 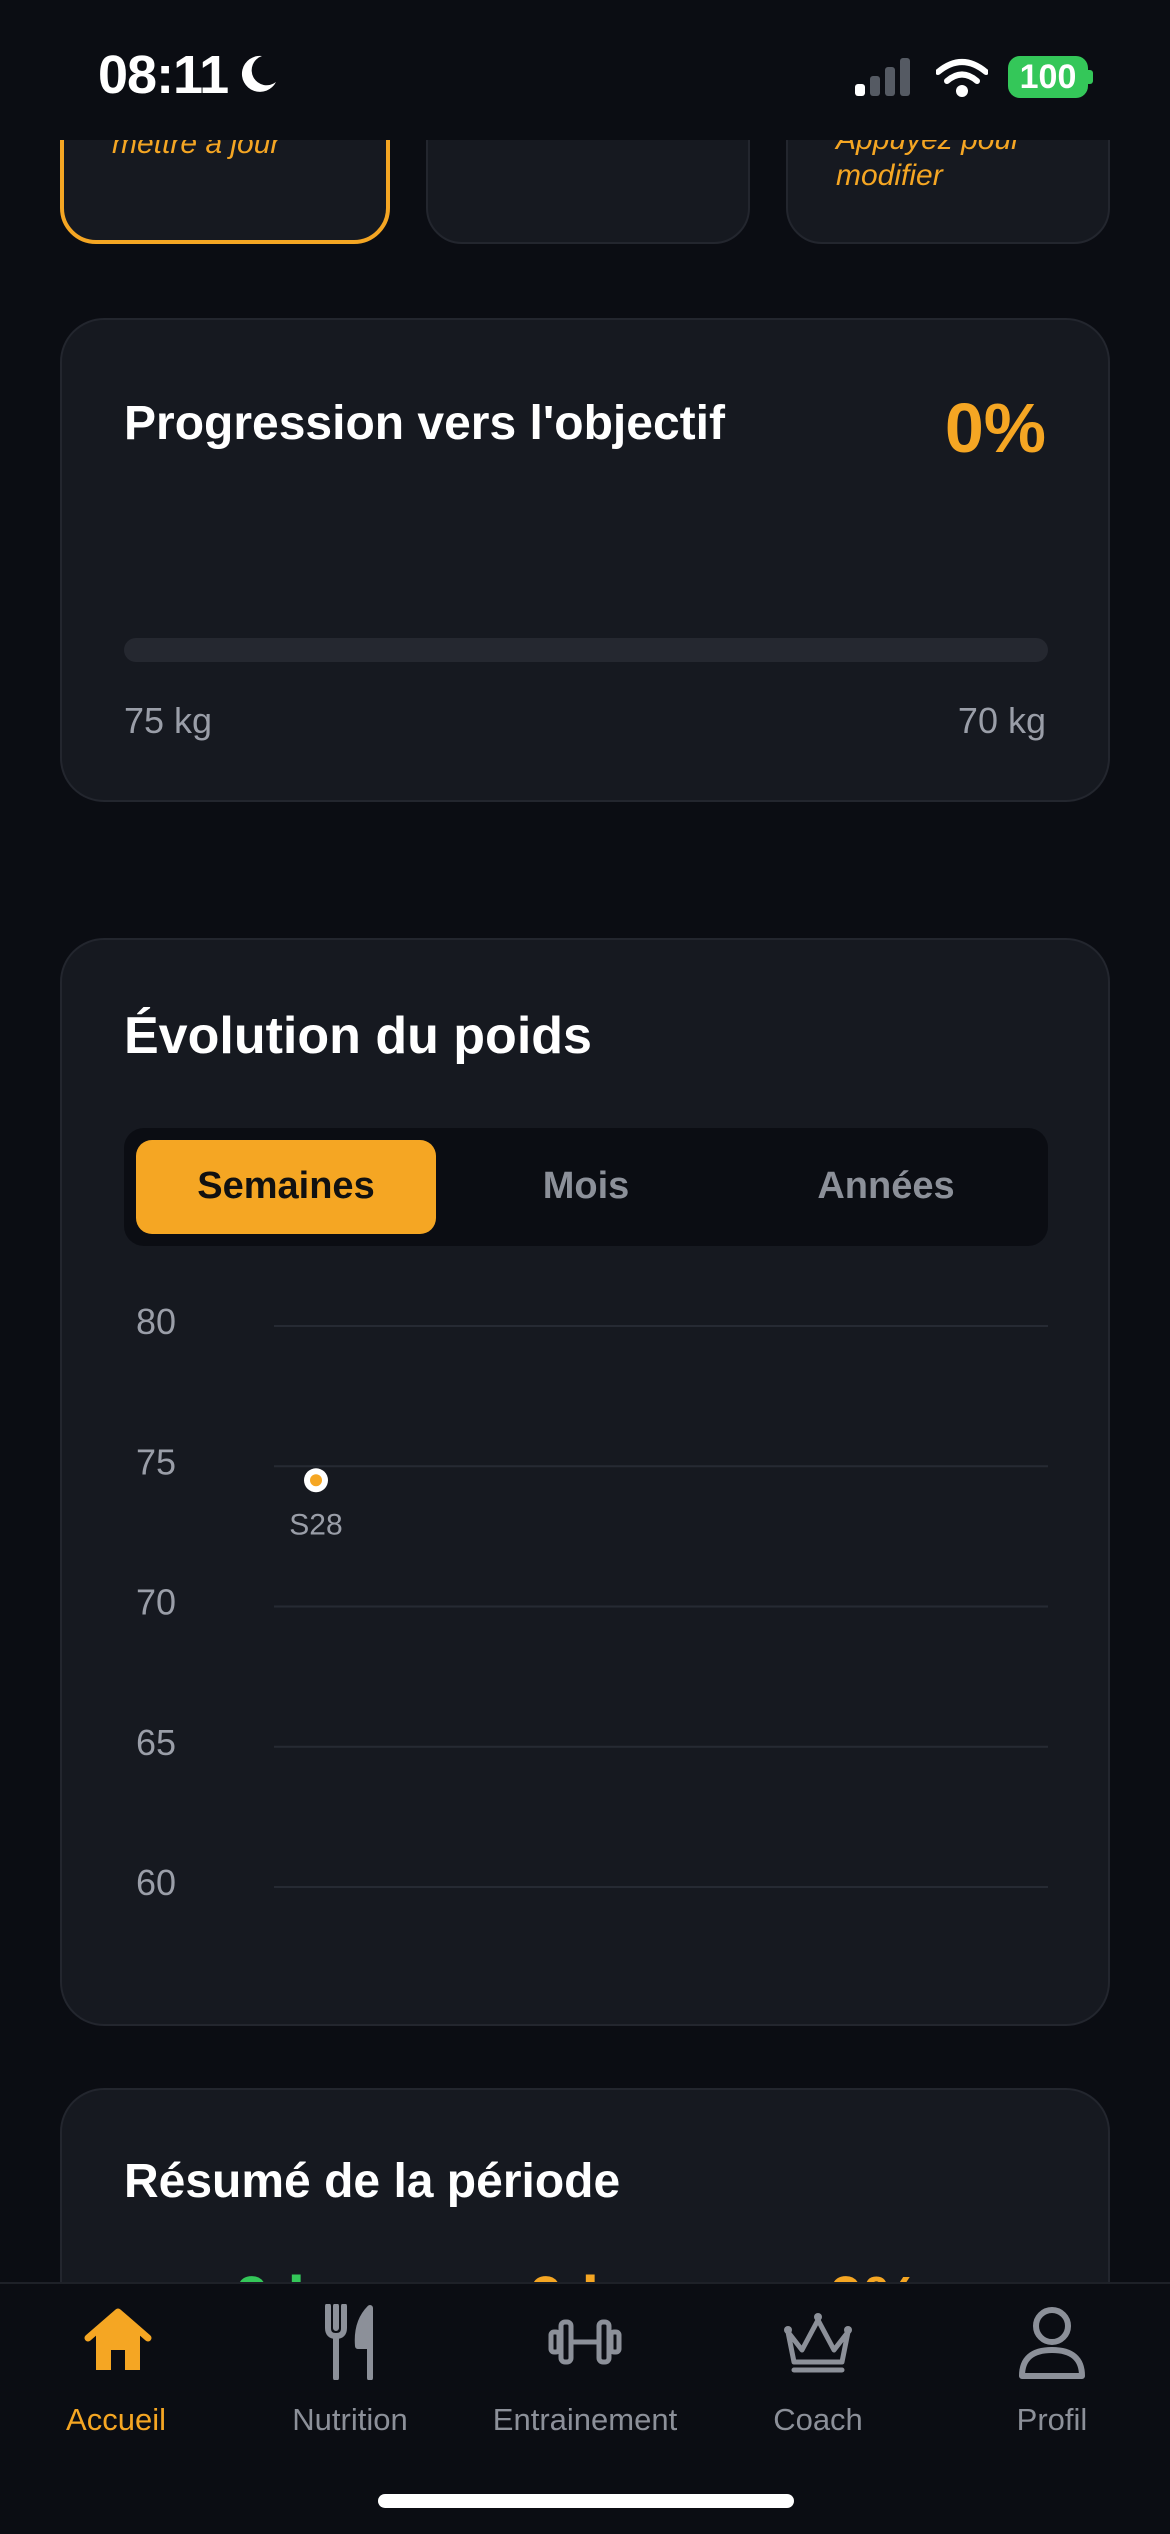 I want to click on chart-y-tick: 70, so click(x=156, y=1602).